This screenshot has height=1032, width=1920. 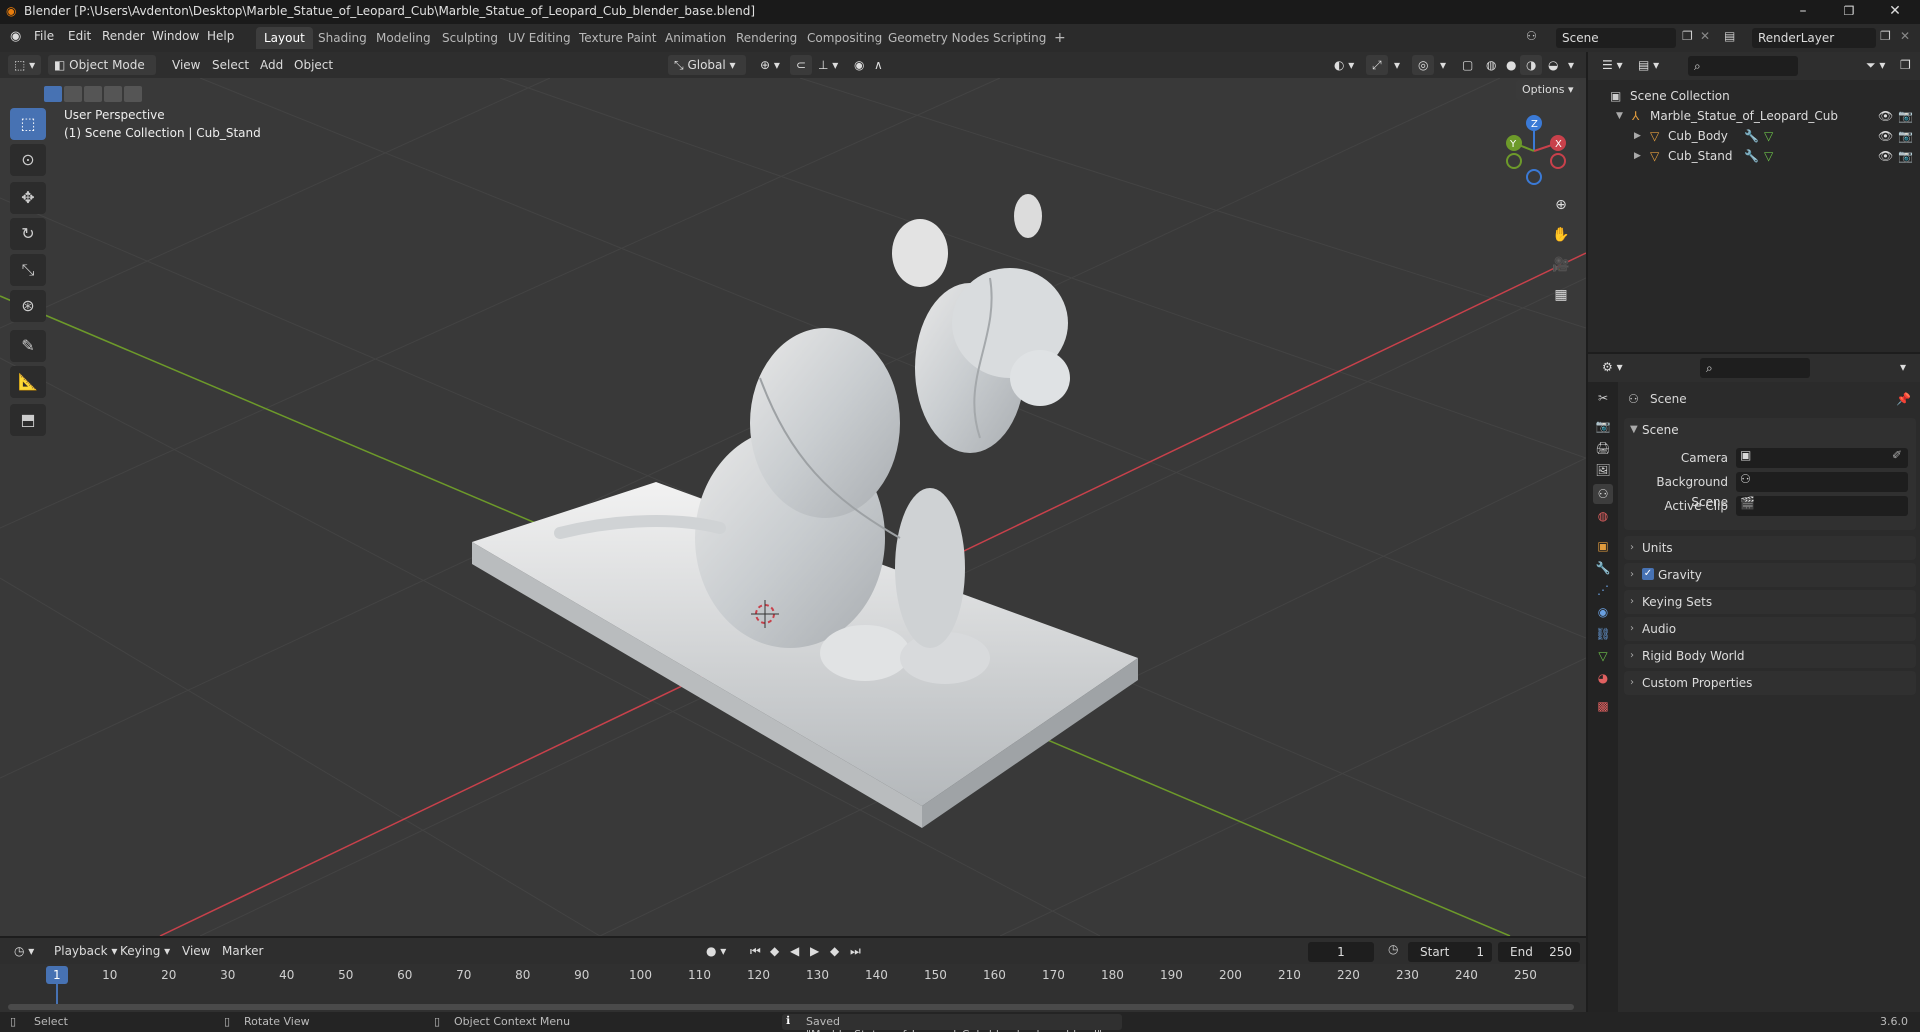 What do you see at coordinates (28, 124) in the screenshot?
I see `select-box-tool-icon: ⬚` at bounding box center [28, 124].